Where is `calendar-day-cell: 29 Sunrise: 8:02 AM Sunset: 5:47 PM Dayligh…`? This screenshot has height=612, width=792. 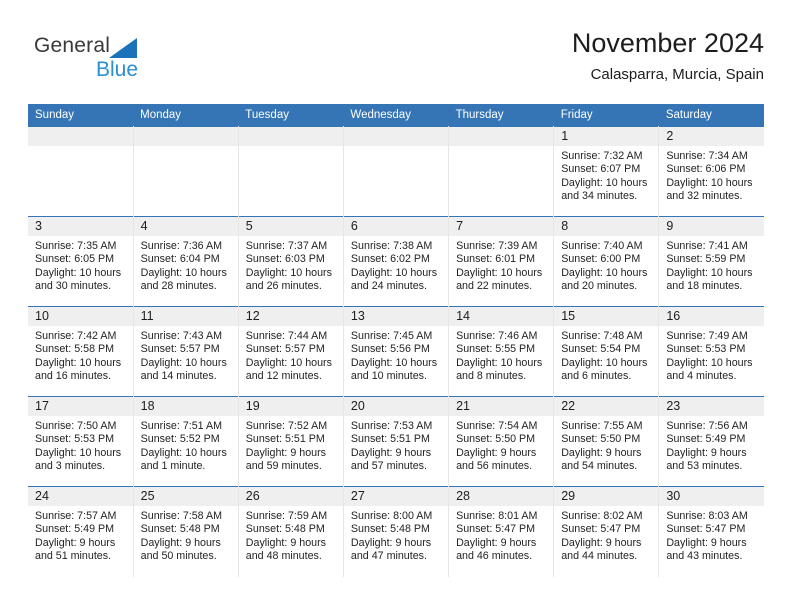 calendar-day-cell: 29 Sunrise: 8:02 AM Sunset: 5:47 PM Dayligh… is located at coordinates (606, 531).